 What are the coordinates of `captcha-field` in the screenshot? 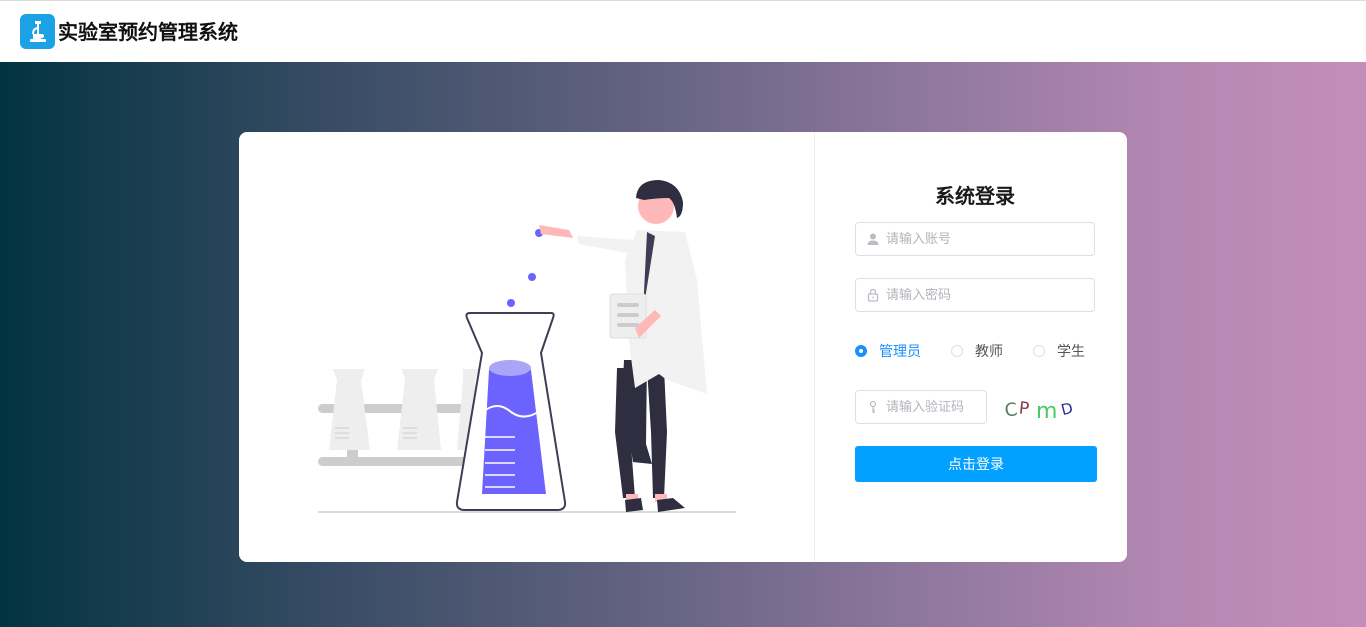 It's located at (921, 407).